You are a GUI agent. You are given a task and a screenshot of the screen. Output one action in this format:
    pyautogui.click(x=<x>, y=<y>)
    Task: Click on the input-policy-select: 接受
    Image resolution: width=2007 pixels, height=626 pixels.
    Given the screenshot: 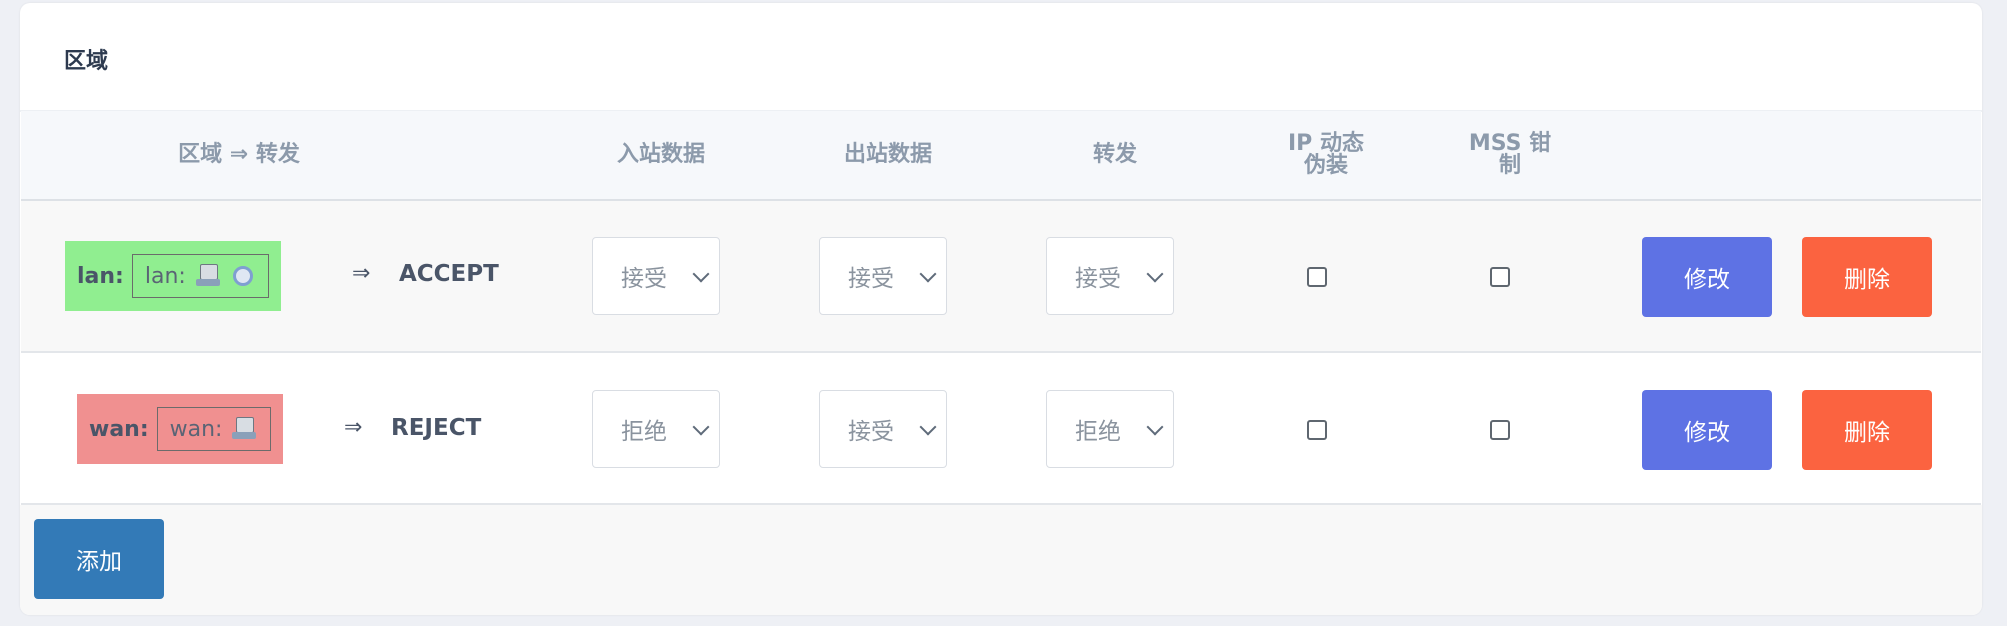 What is the action you would take?
    pyautogui.click(x=656, y=276)
    